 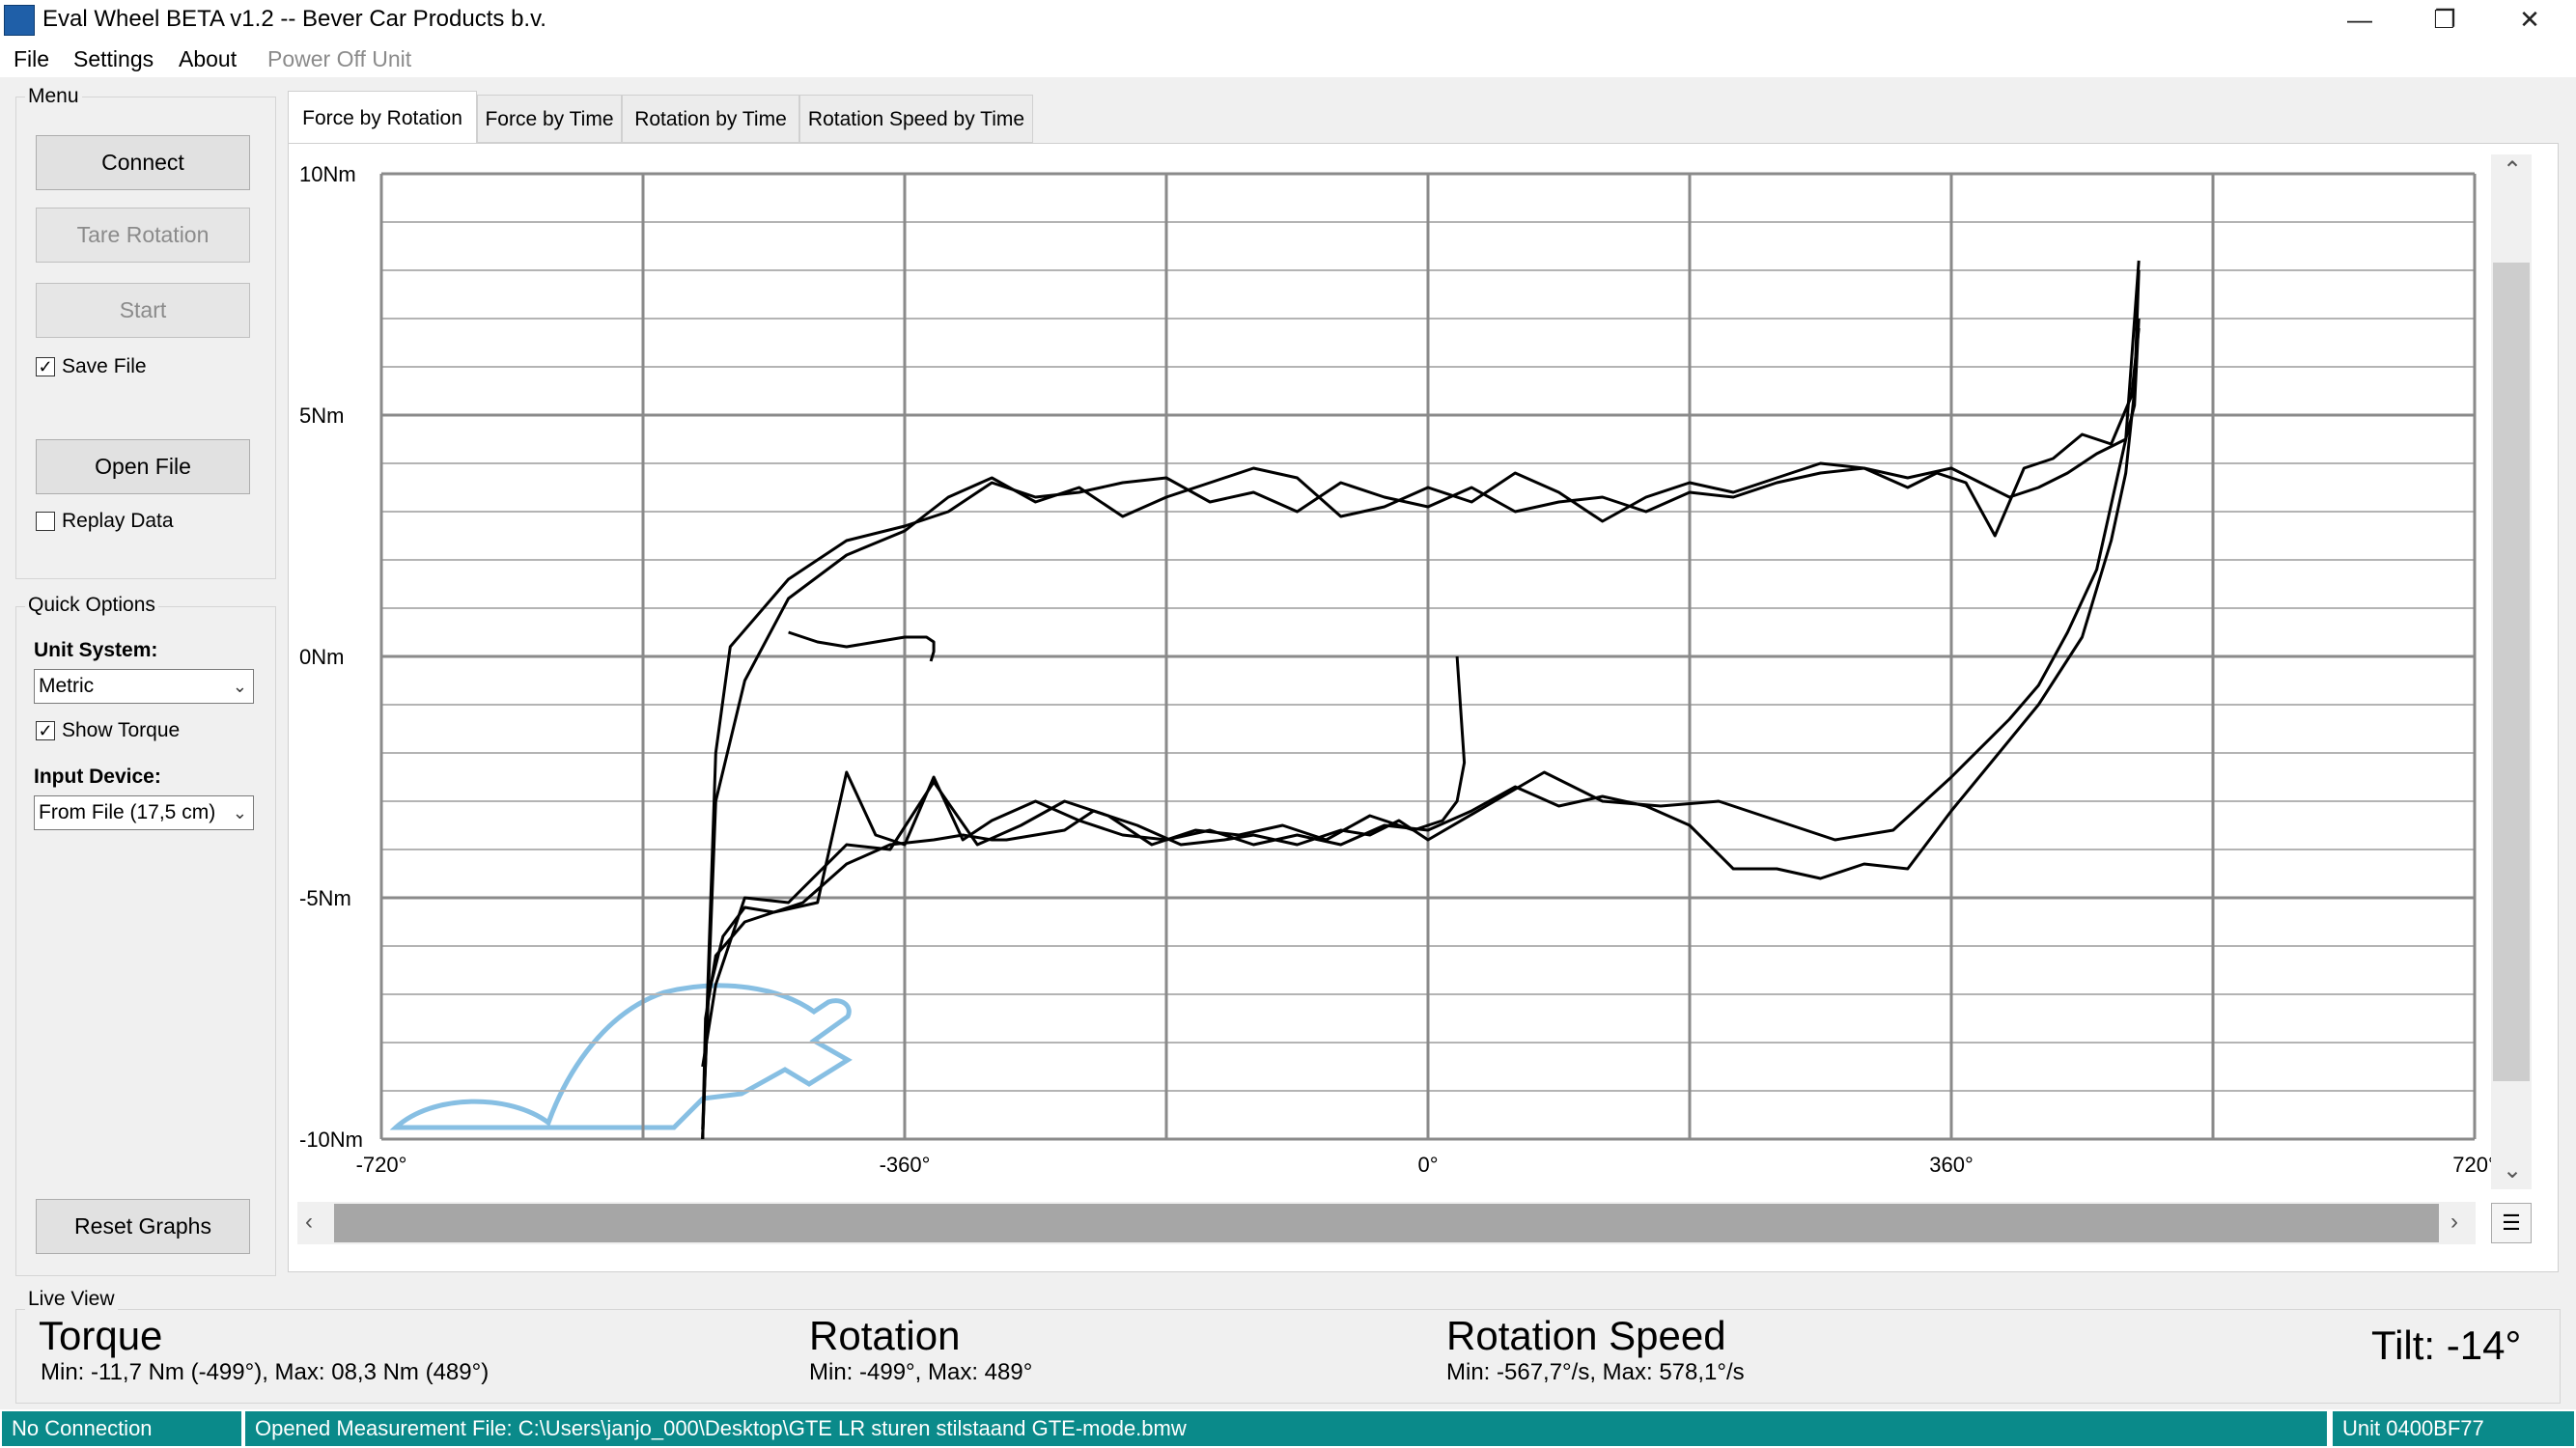 What do you see at coordinates (916, 119) in the screenshot?
I see `tab-rotation-speed-by-time: Rotation Speed by Time` at bounding box center [916, 119].